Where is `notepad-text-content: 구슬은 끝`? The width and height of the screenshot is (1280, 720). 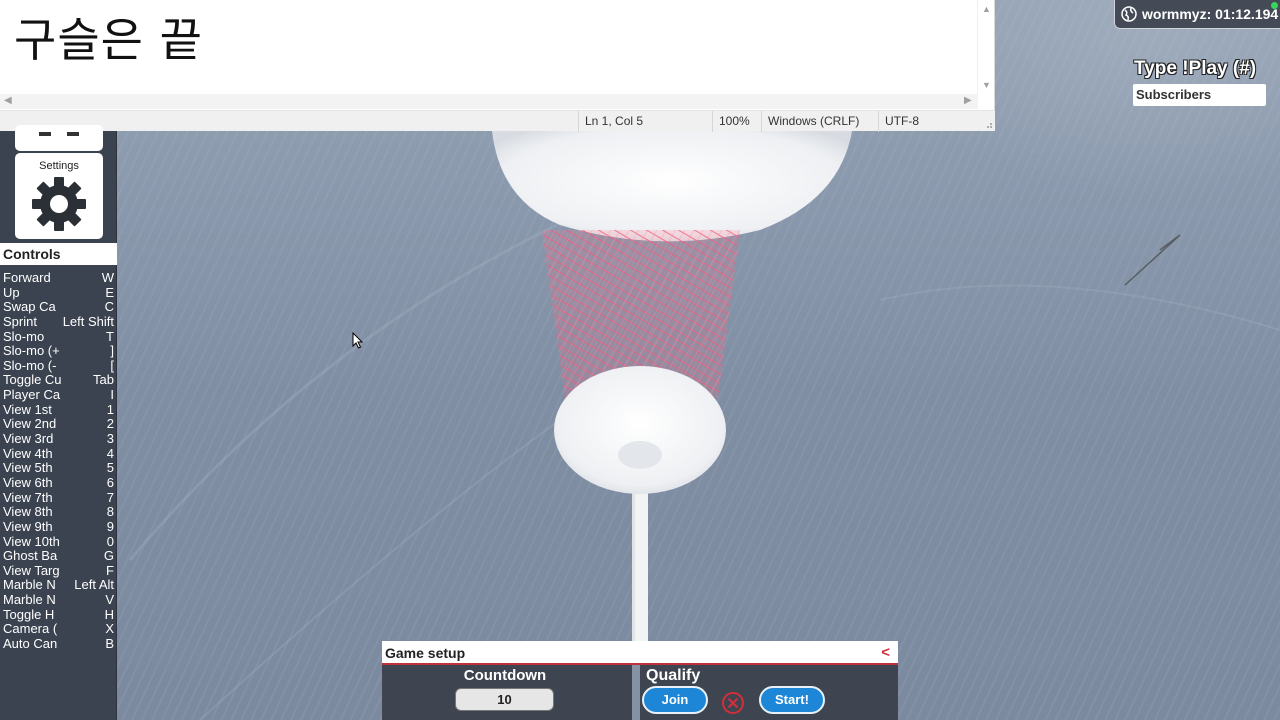
notepad-text-content: 구슬은 끝 is located at coordinates (108, 37).